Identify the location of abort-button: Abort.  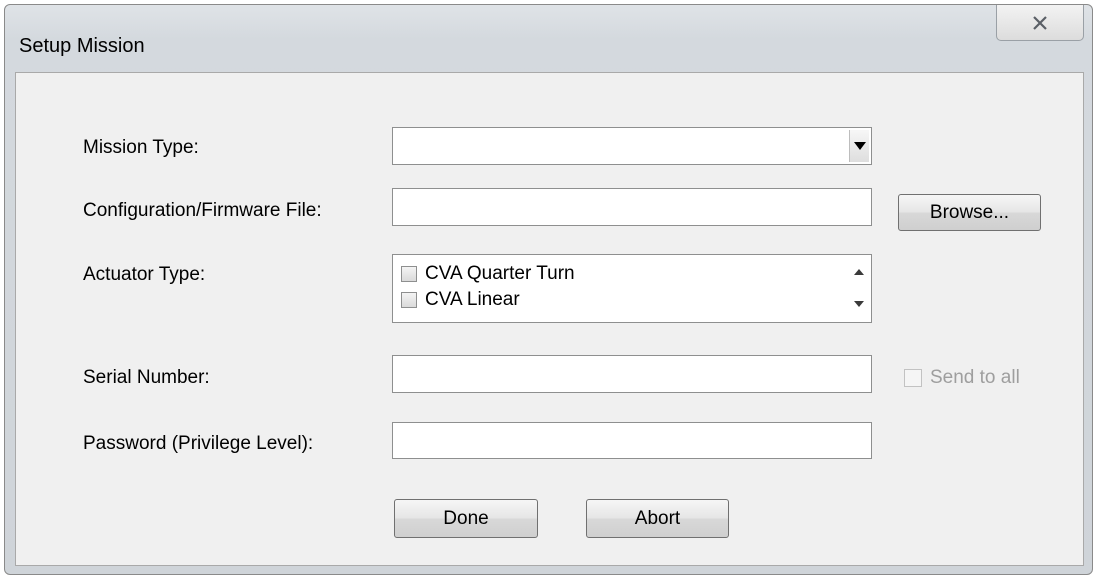
(657, 518).